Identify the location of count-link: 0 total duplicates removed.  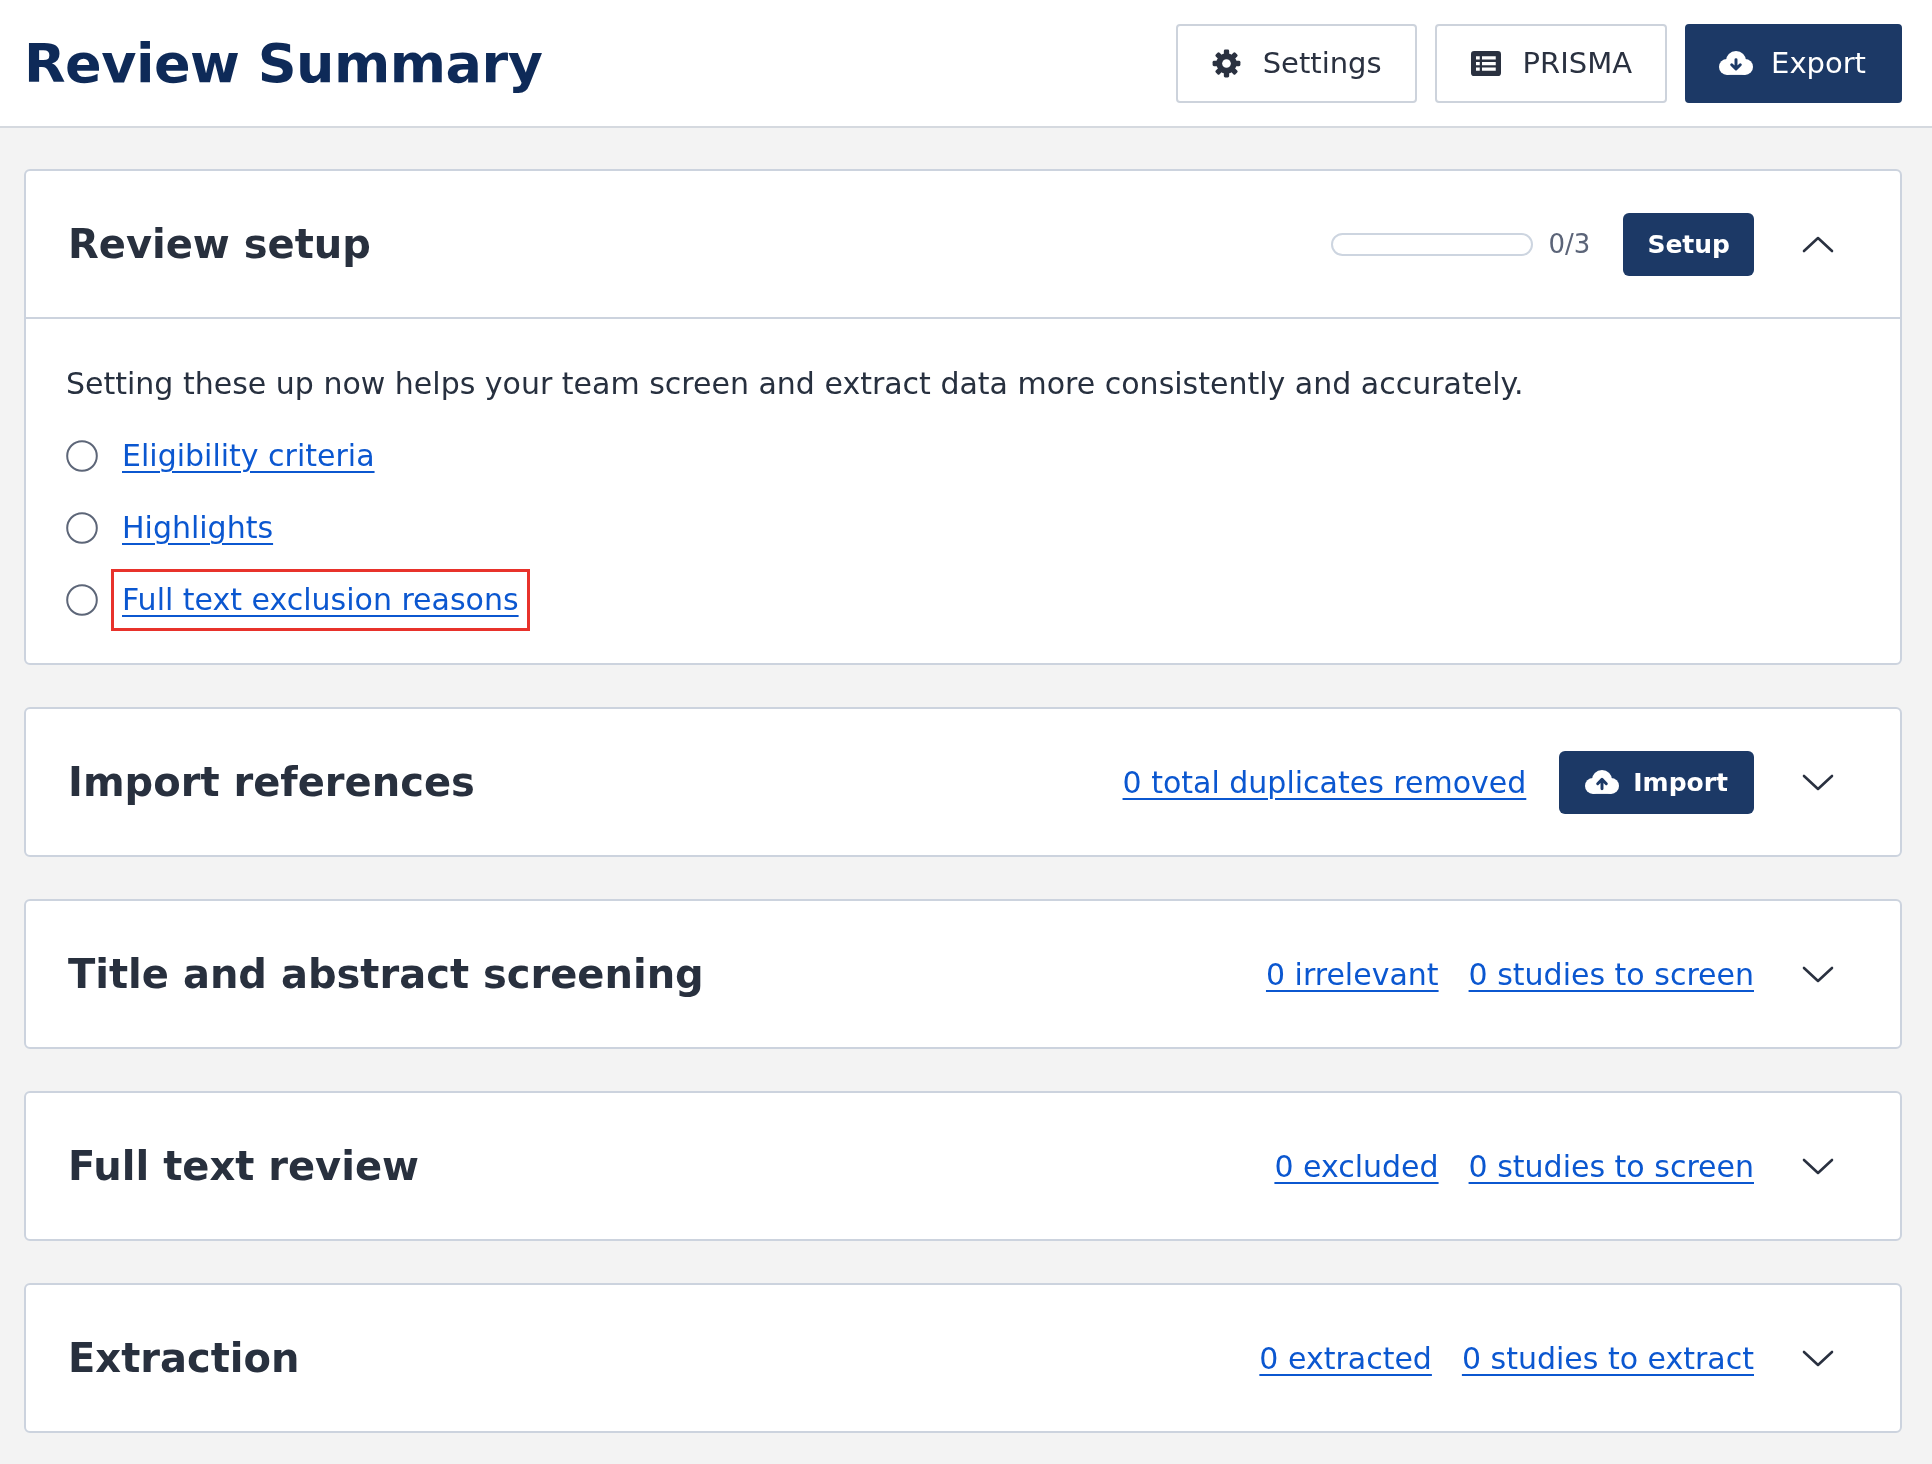
(1324, 782).